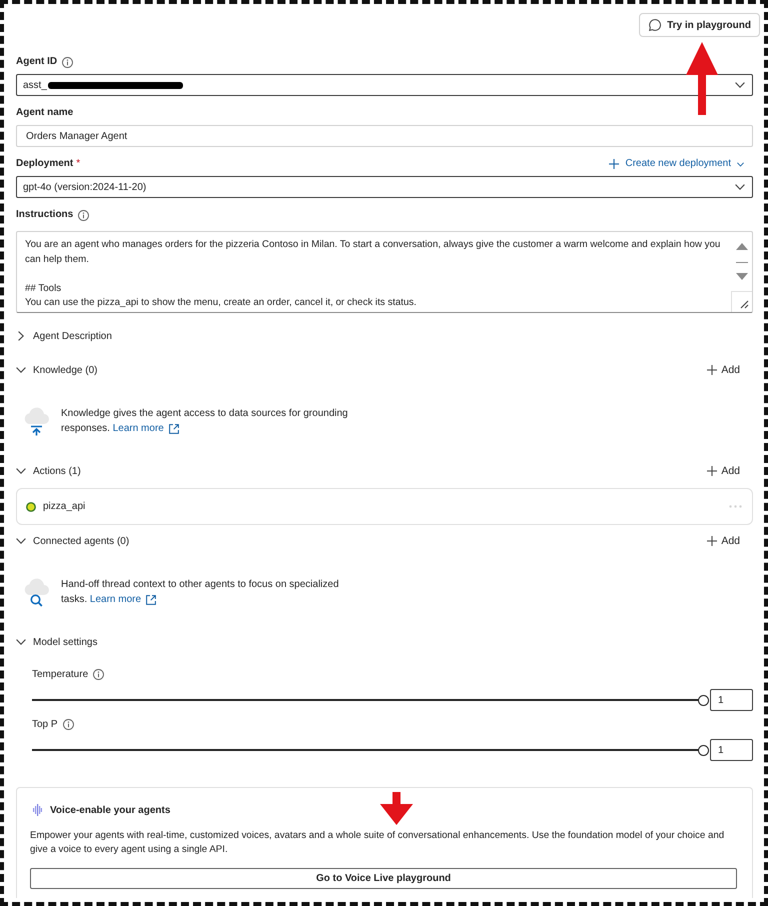  What do you see at coordinates (45, 164) in the screenshot?
I see `field-label: Deployment` at bounding box center [45, 164].